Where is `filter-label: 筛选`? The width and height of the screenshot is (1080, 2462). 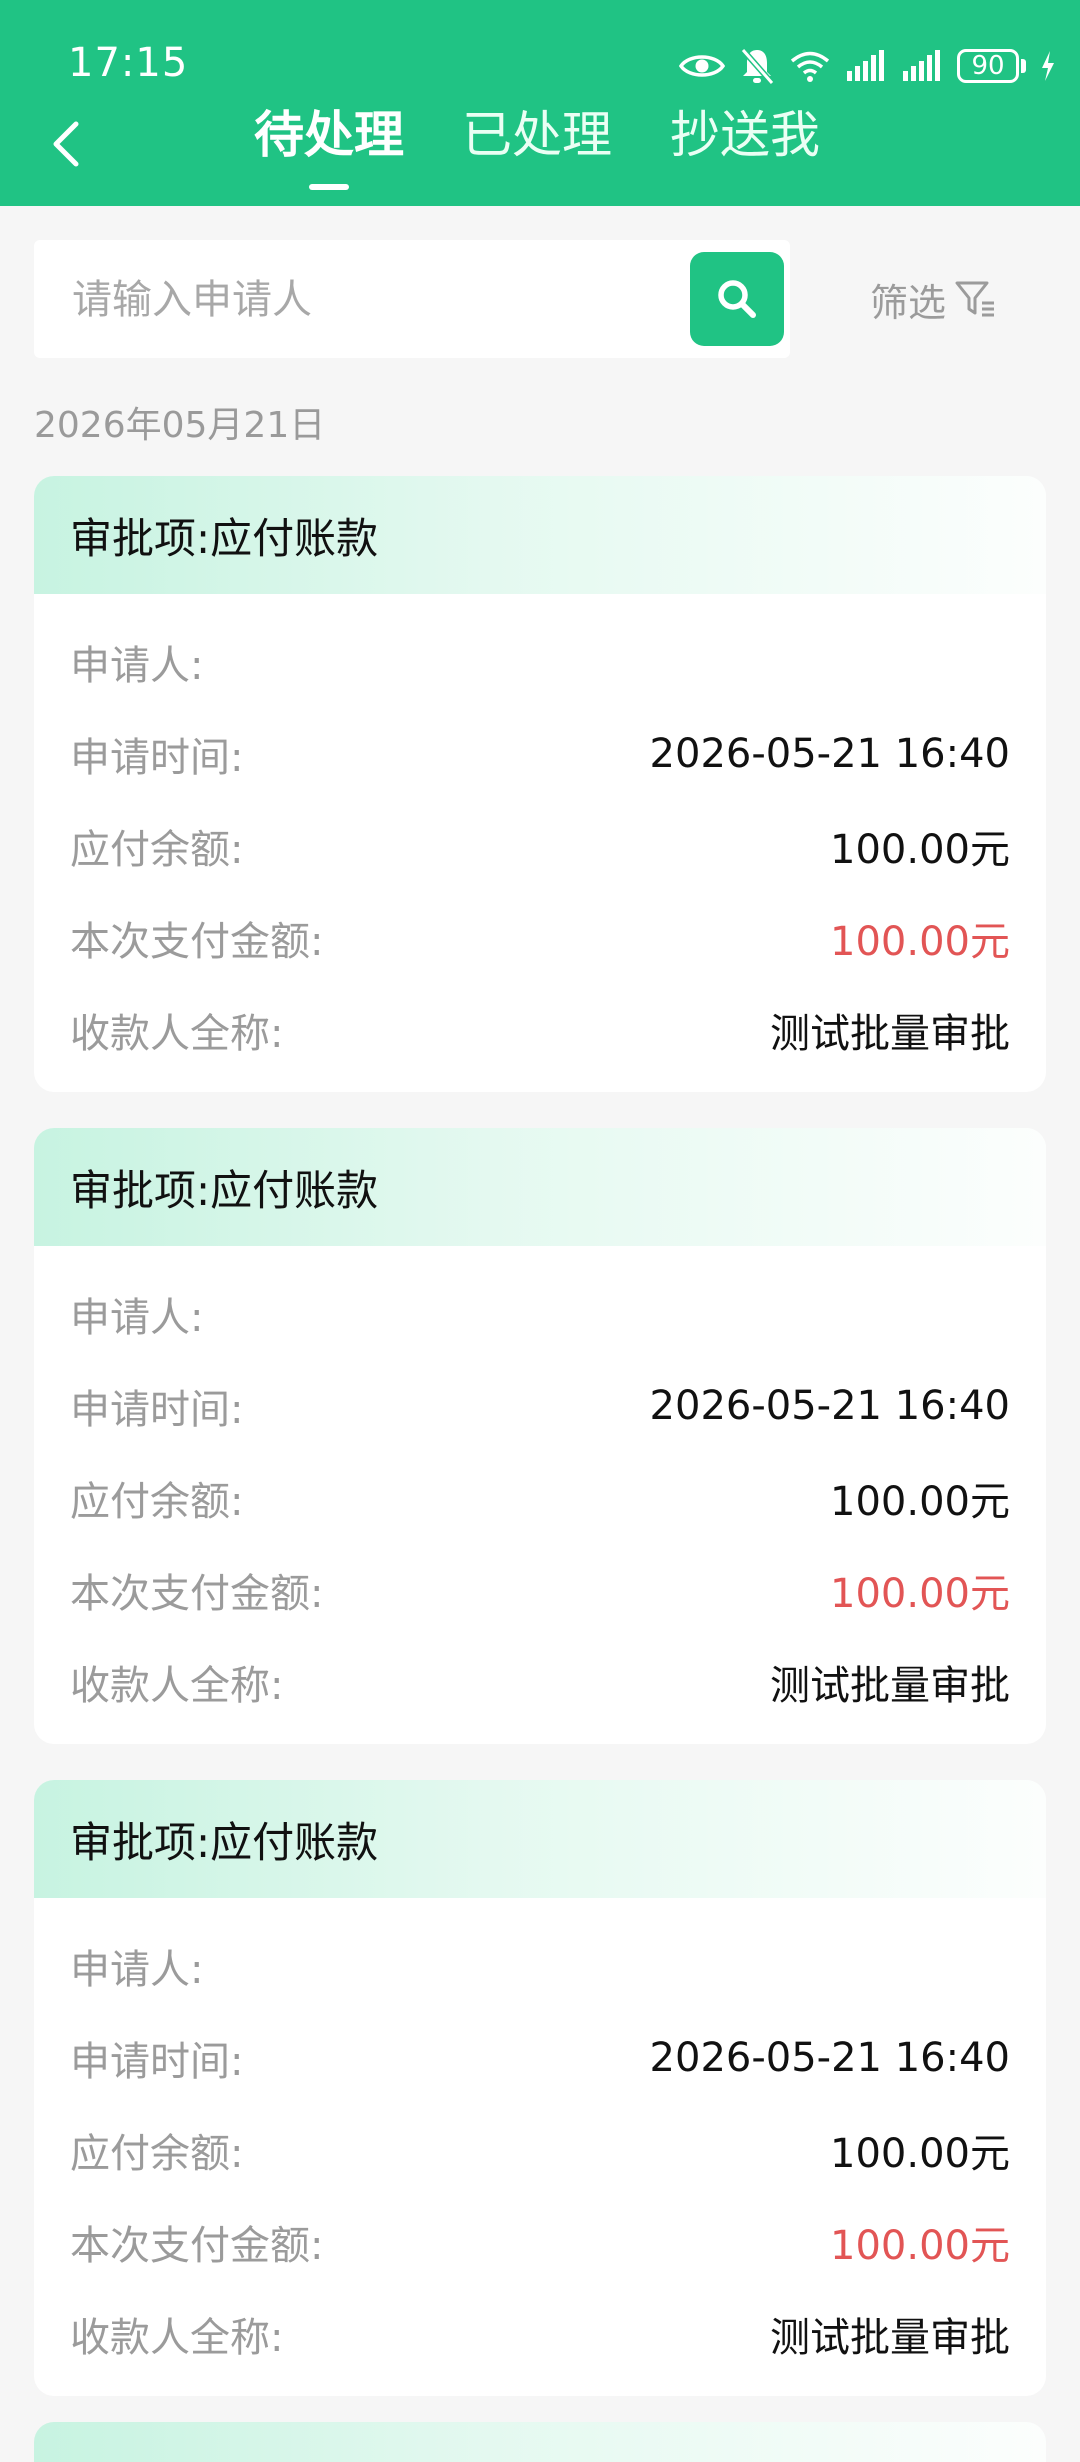
filter-label: 筛选 is located at coordinates (908, 302).